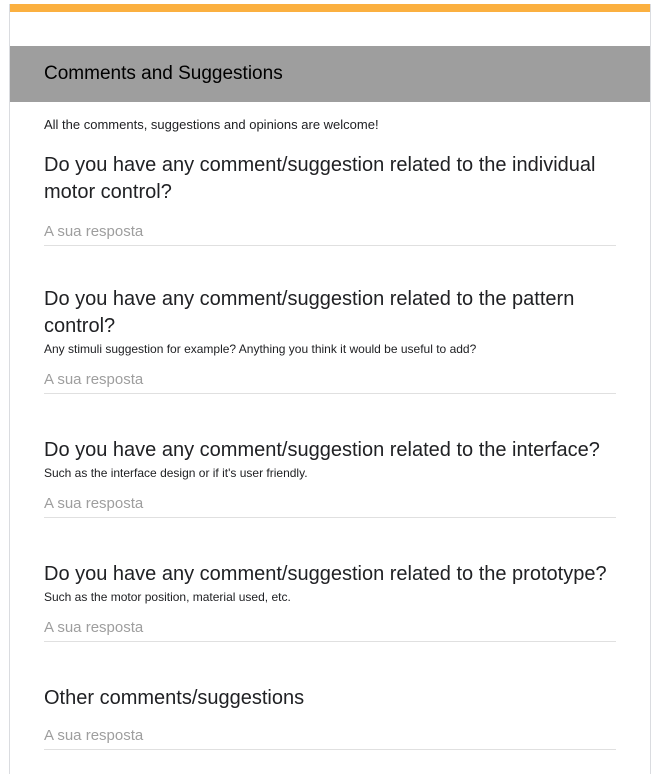 Image resolution: width=661 pixels, height=774 pixels. What do you see at coordinates (330, 8) in the screenshot?
I see `accent-bar` at bounding box center [330, 8].